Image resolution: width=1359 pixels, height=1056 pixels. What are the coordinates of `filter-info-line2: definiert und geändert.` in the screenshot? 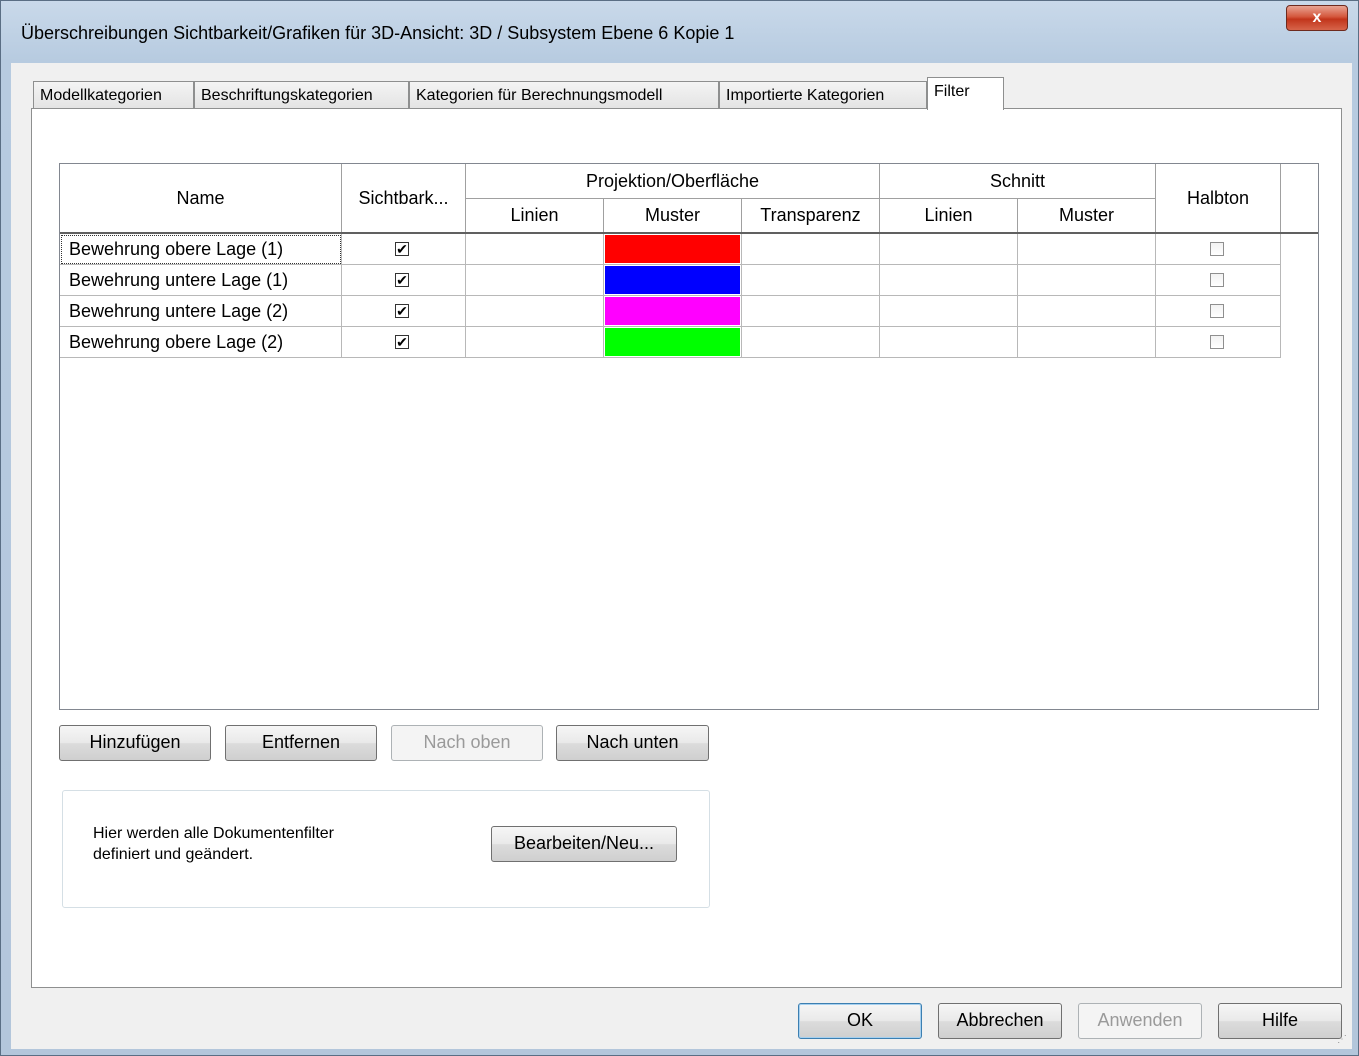 It's located at (173, 854).